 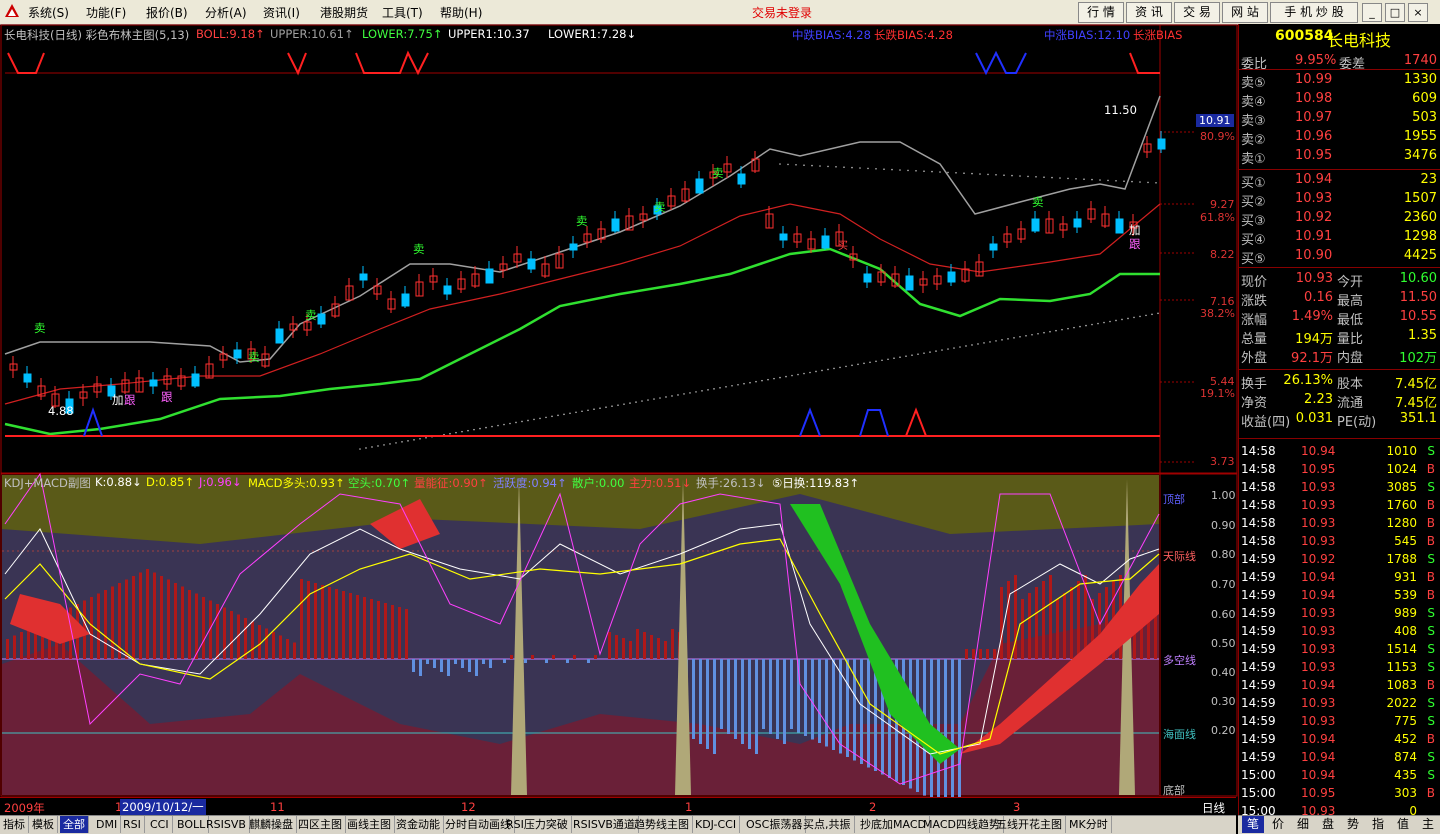 What do you see at coordinates (271, 824) in the screenshot?
I see `indicator-tab: 麒麟操盘` at bounding box center [271, 824].